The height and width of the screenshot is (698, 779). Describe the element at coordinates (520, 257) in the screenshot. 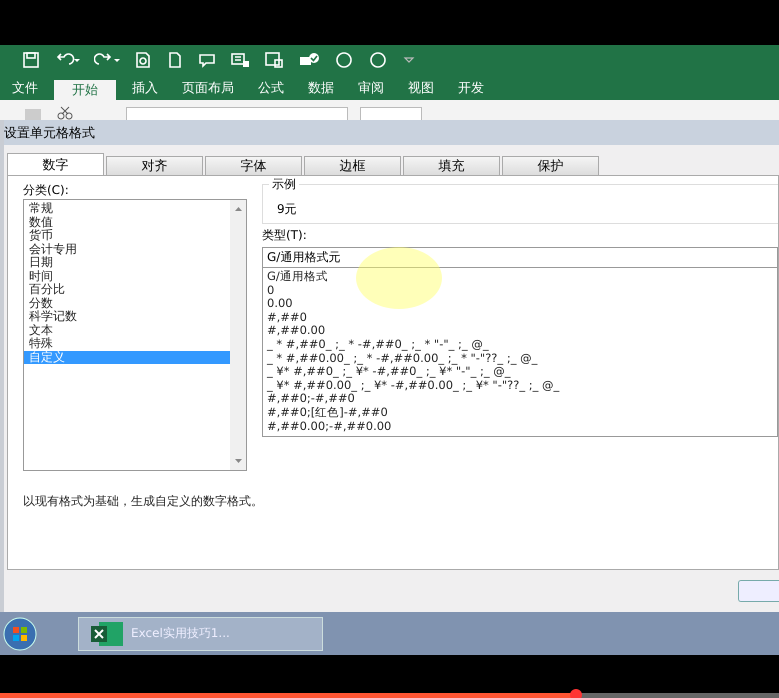

I see `type-input-field: G/通用格式元` at that location.